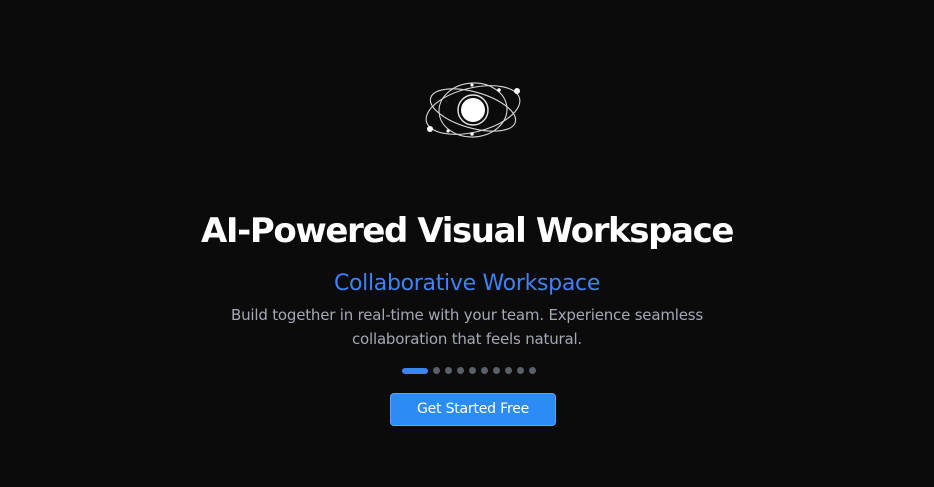  I want to click on orbit-atom-icon, so click(473, 110).